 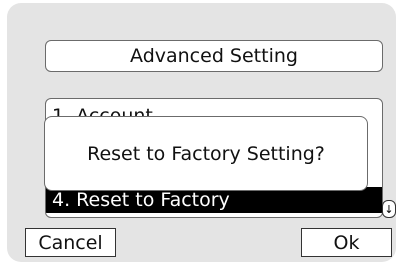 I want to click on cancel-button: Cancel, so click(x=70, y=242).